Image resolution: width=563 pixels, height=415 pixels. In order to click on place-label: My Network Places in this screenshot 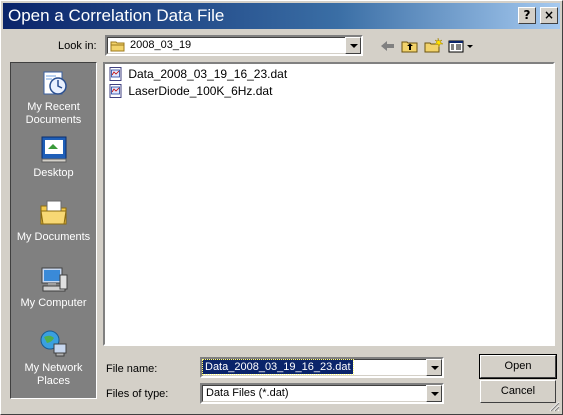, I will do `click(53, 374)`.